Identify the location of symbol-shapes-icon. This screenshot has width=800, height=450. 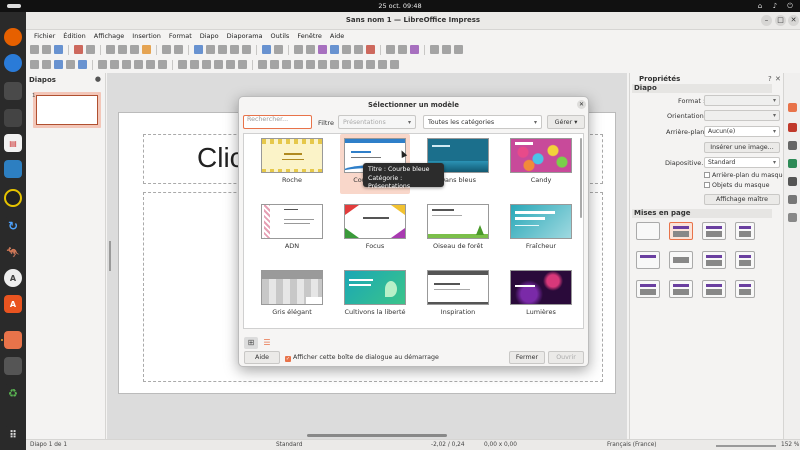
(194, 64).